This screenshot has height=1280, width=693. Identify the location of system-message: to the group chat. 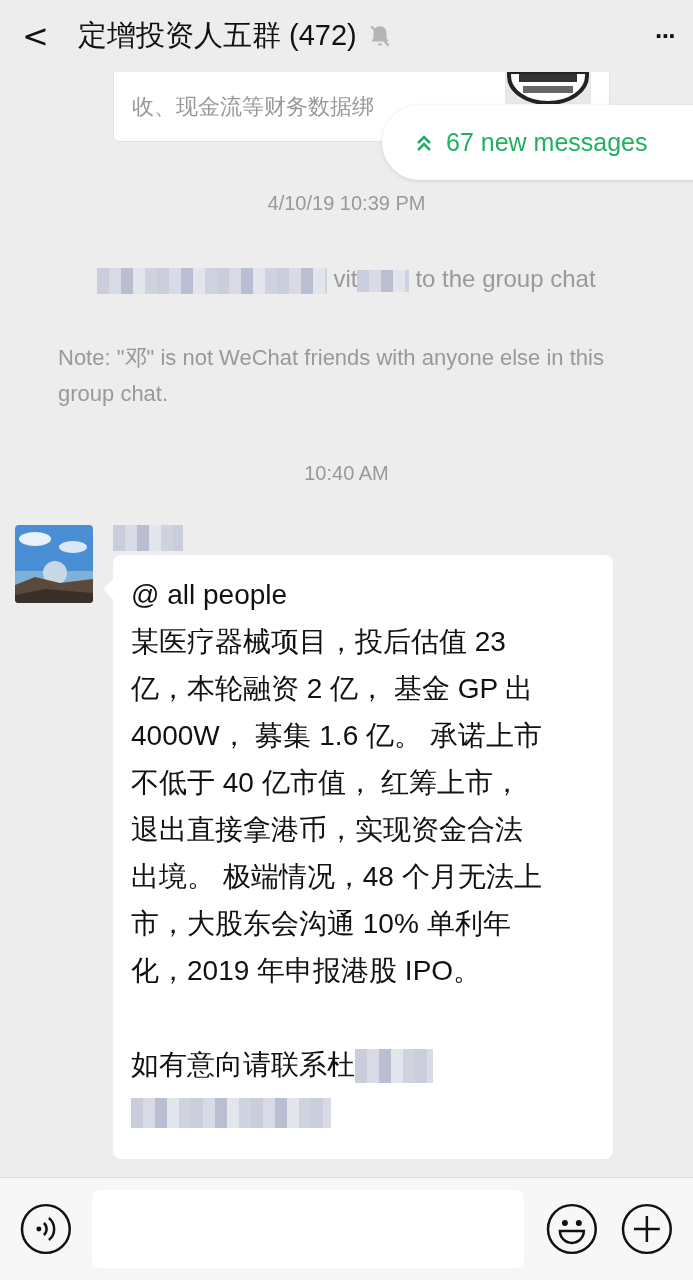
(505, 278).